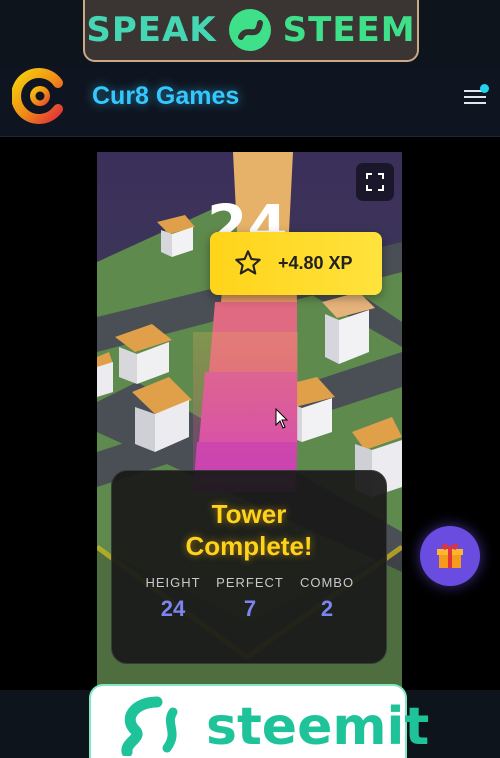 The width and height of the screenshot is (500, 758). I want to click on notification-dot, so click(484, 88).